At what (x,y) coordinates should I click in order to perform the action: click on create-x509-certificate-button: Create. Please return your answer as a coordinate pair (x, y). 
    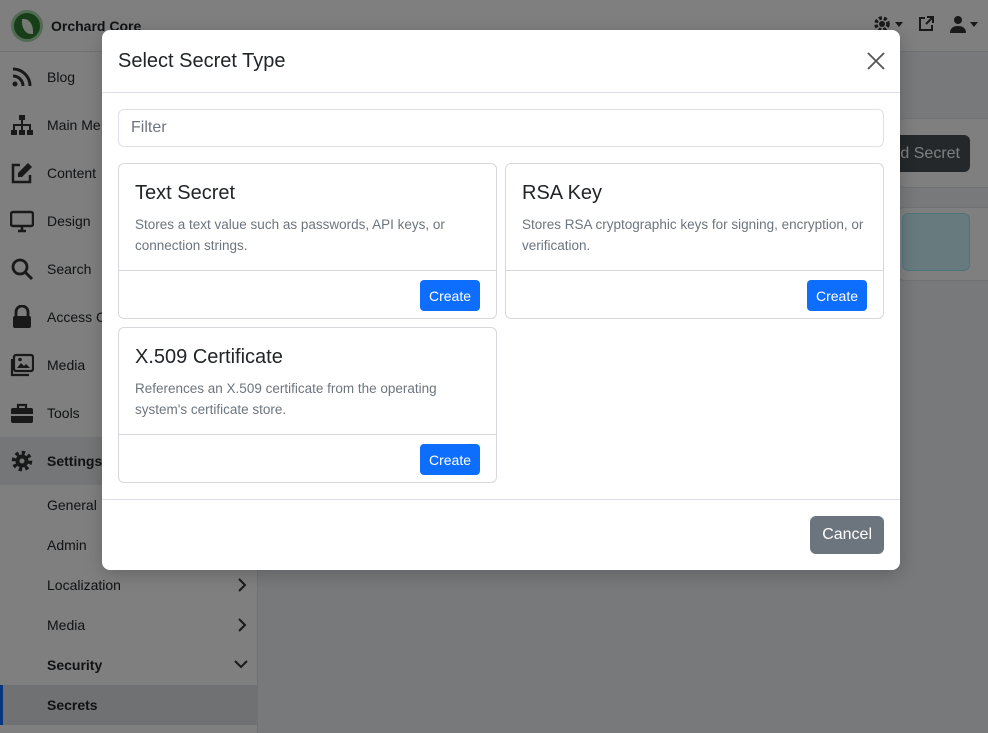
    Looking at the image, I should click on (449, 459).